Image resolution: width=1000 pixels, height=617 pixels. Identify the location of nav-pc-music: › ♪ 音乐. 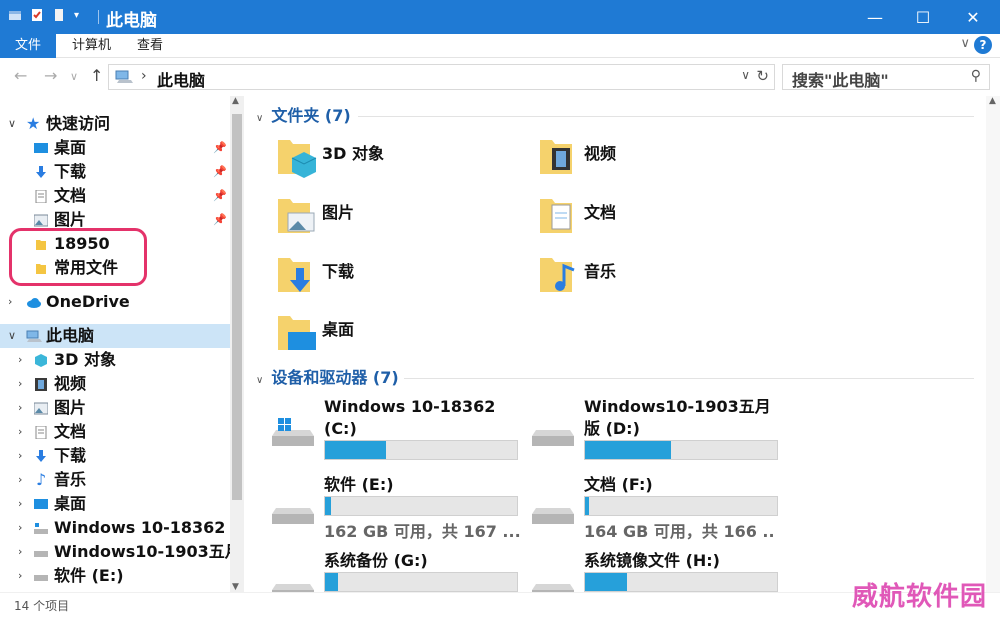
(115, 480).